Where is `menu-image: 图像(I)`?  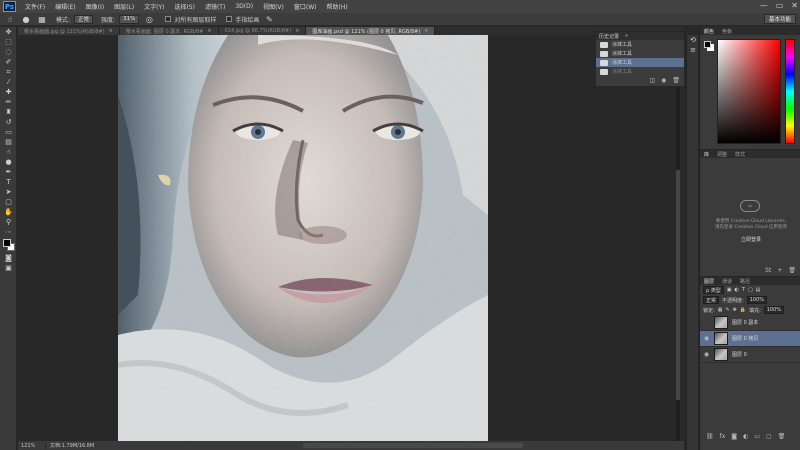 menu-image: 图像(I) is located at coordinates (95, 6).